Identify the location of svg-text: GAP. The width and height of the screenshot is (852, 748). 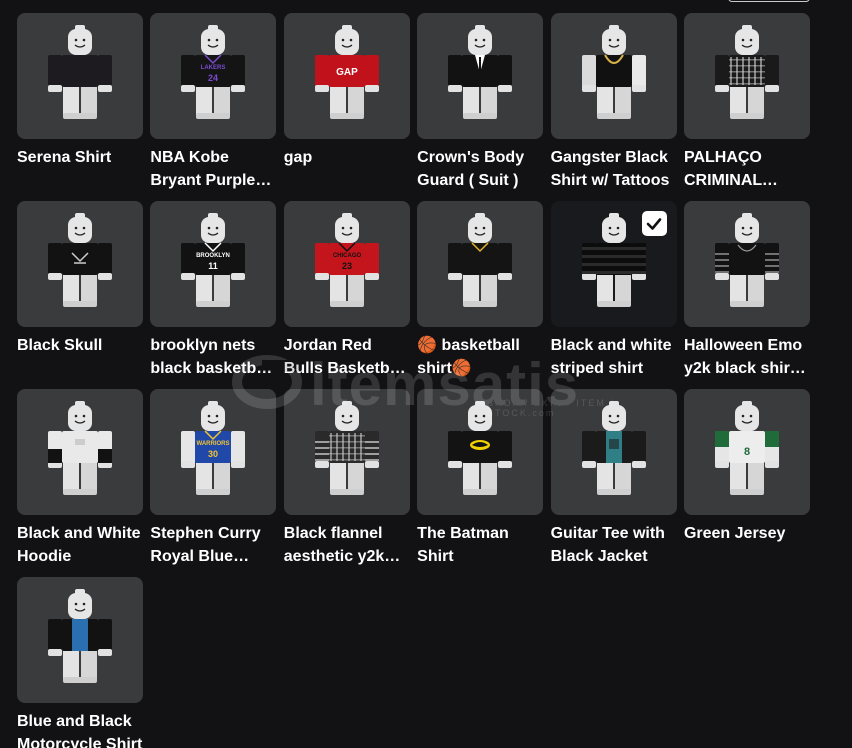
(347, 72).